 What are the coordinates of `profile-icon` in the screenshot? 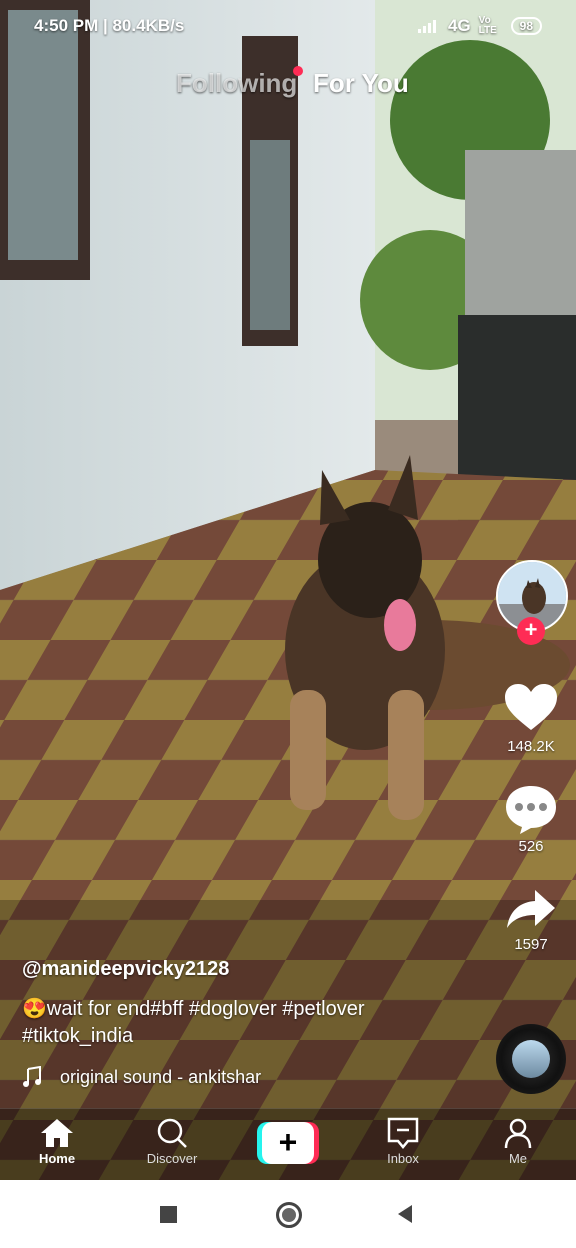 It's located at (518, 1133).